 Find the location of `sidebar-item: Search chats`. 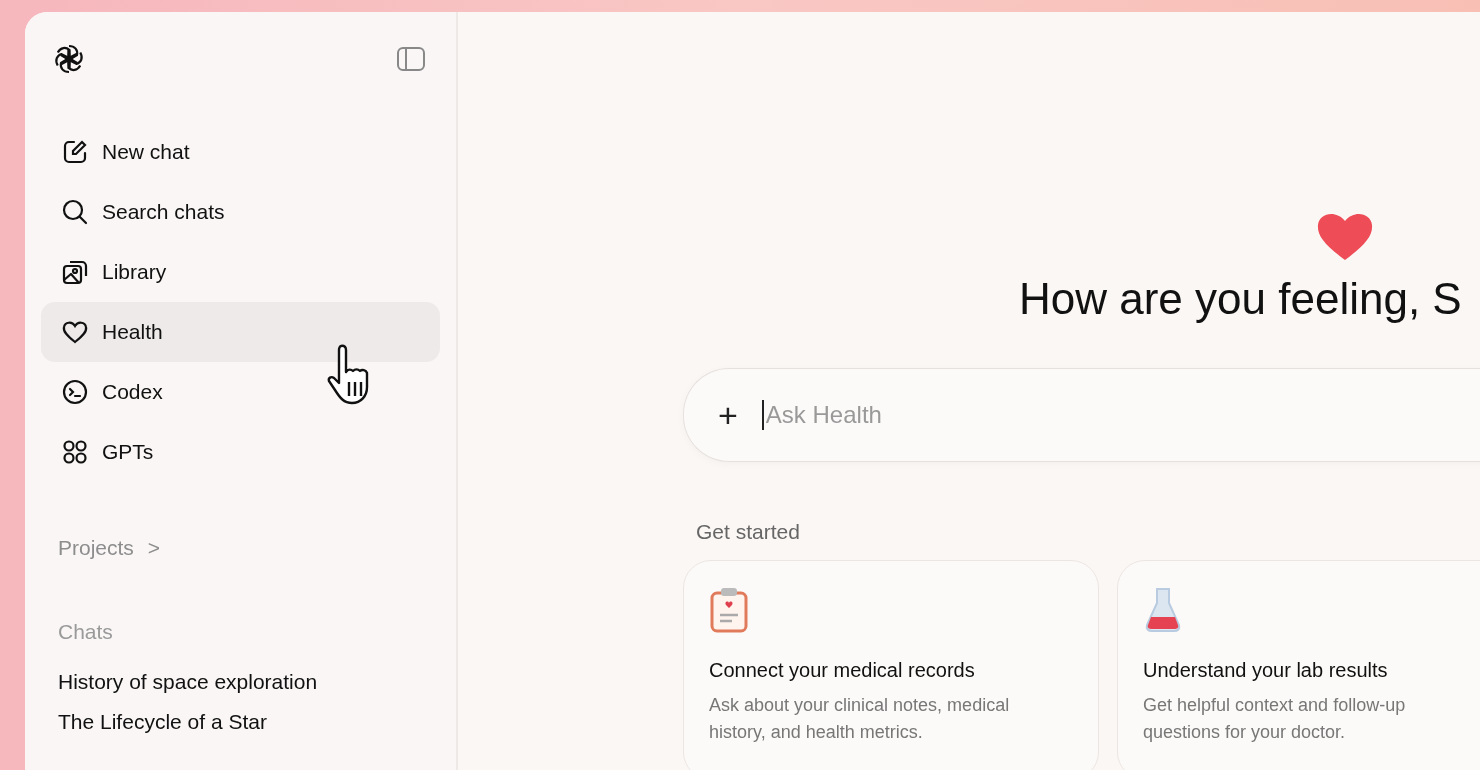

sidebar-item: Search chats is located at coordinates (240, 212).